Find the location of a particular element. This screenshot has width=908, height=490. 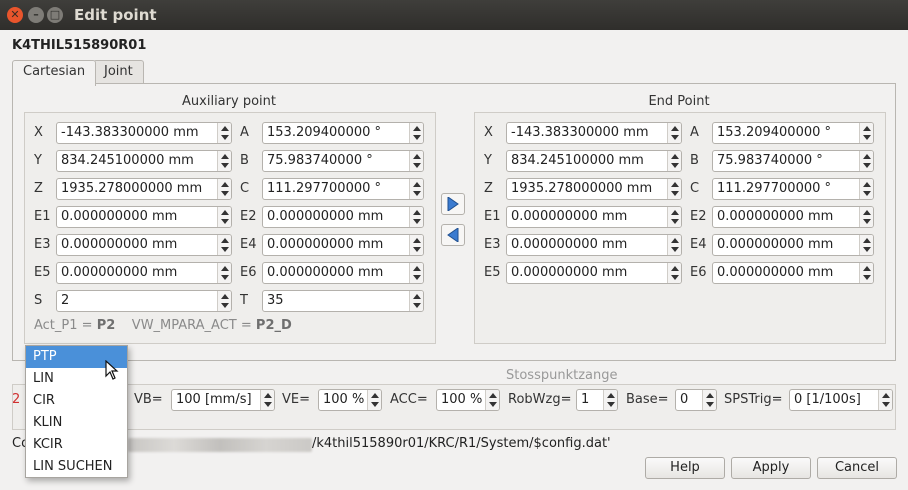

cancel-button: Cancel is located at coordinates (857, 468).